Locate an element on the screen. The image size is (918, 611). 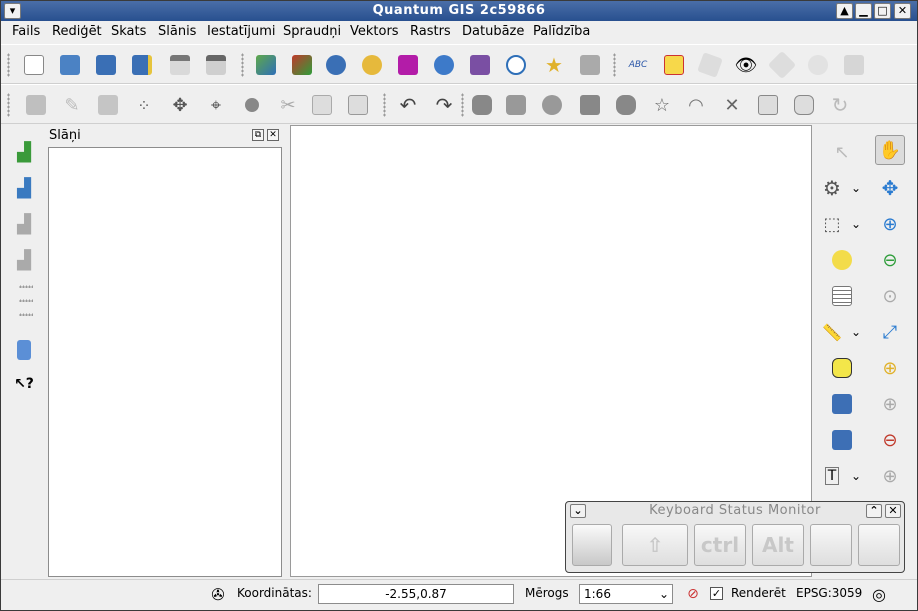
attribute-table-icon is located at coordinates (842, 296).